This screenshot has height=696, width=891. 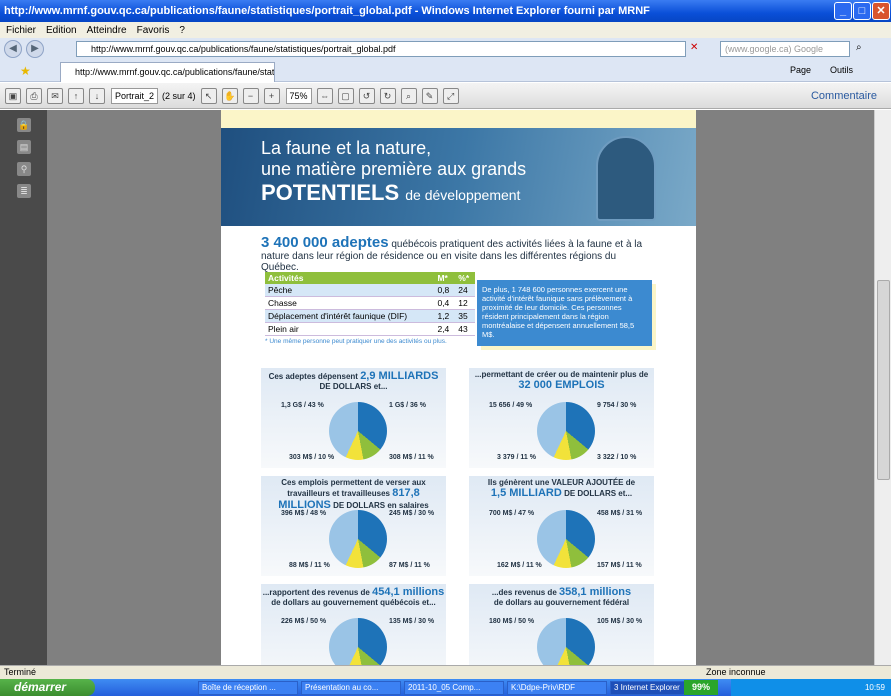 I want to click on cell: Plein air, so click(x=350, y=329).